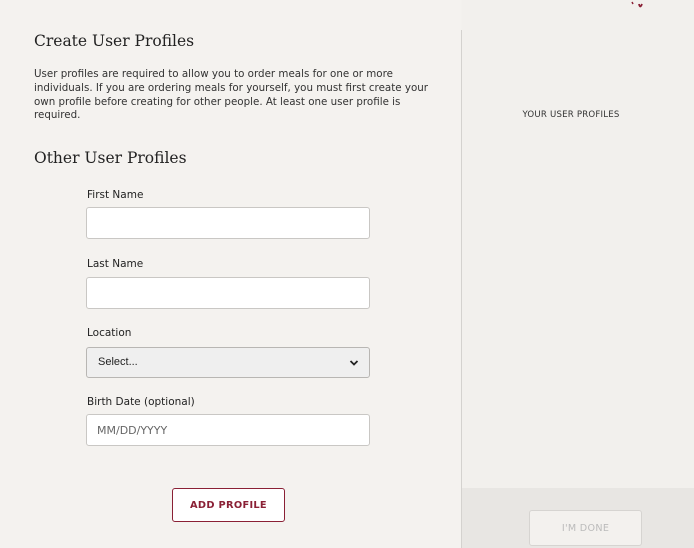 Image resolution: width=694 pixels, height=548 pixels. Describe the element at coordinates (228, 293) in the screenshot. I see `last-name-input` at that location.